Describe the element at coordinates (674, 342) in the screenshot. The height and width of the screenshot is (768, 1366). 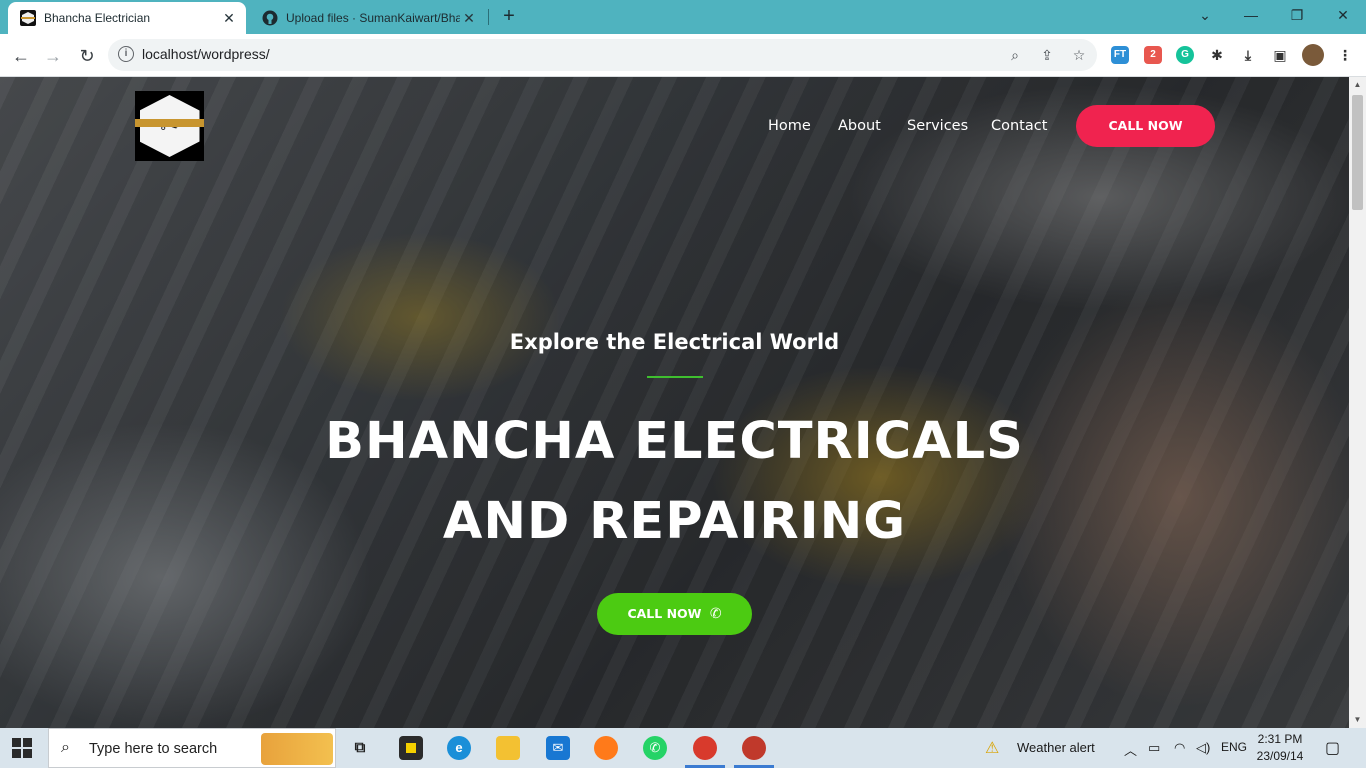
I see `hero-tagline: Explore the Electrical World` at that location.